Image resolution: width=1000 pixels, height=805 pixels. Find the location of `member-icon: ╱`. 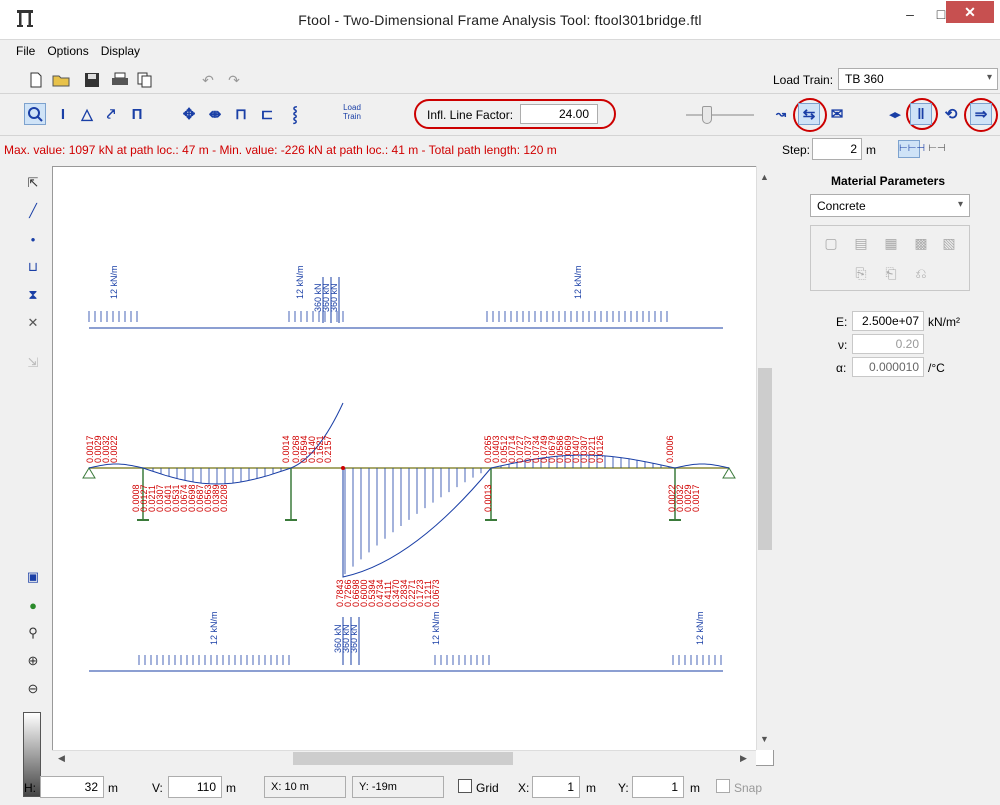

member-icon: ╱ is located at coordinates (33, 211).